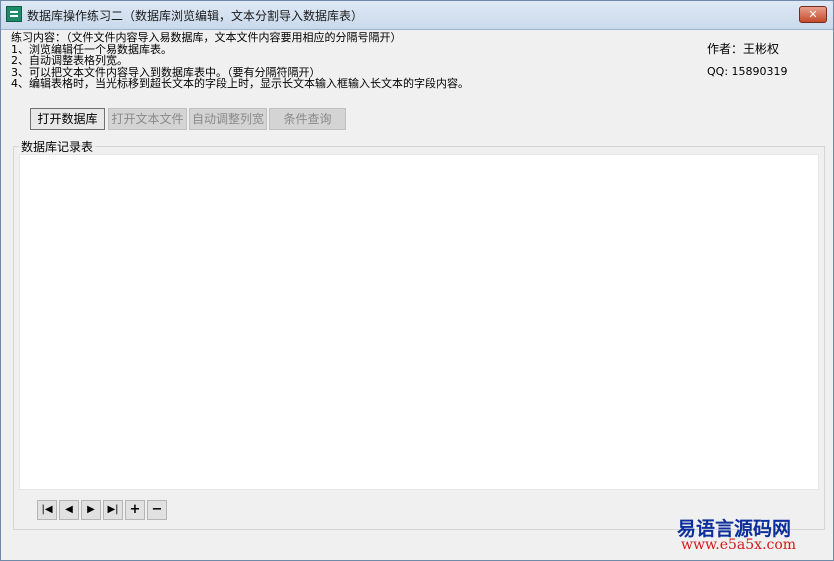 The width and height of the screenshot is (834, 561). What do you see at coordinates (307, 119) in the screenshot?
I see `condition-query-button: 条件查询` at bounding box center [307, 119].